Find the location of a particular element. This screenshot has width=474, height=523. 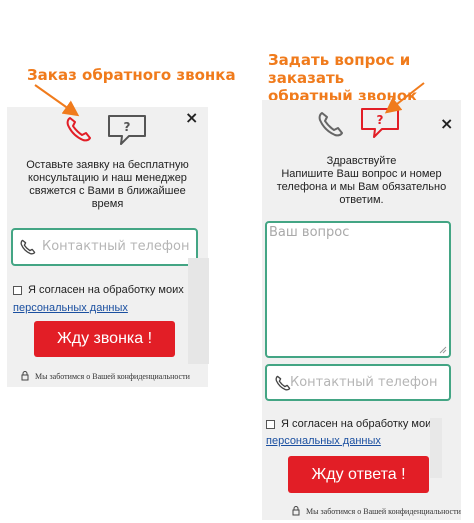

side-strip-right is located at coordinates (436, 448).